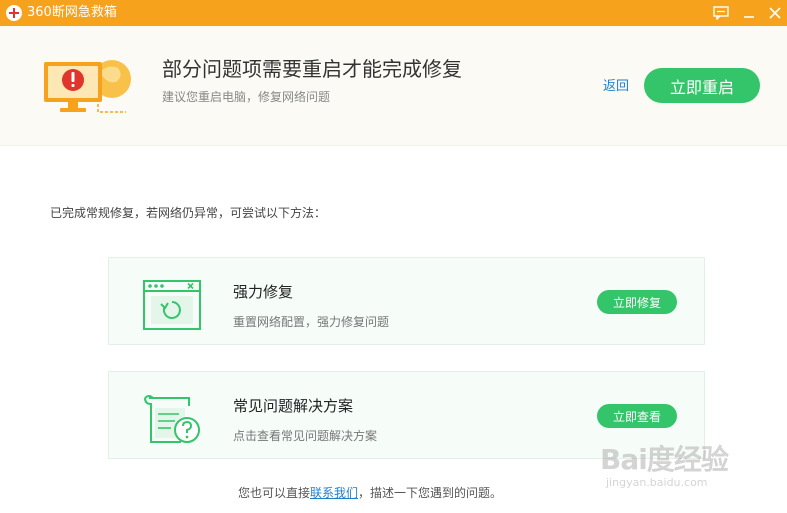  I want to click on baidu-watermark: Bai度经验 jingyan.baidu.com, so click(690, 466).